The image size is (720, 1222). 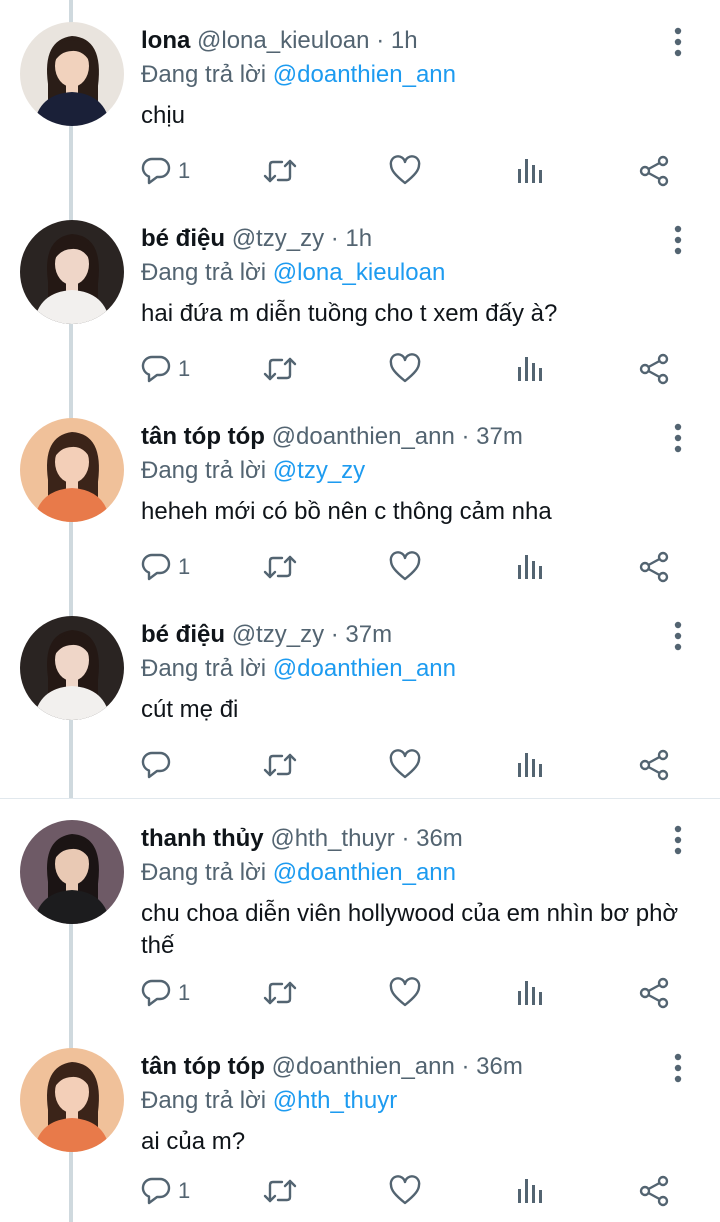 I want to click on reply-count: 1, so click(x=184, y=170).